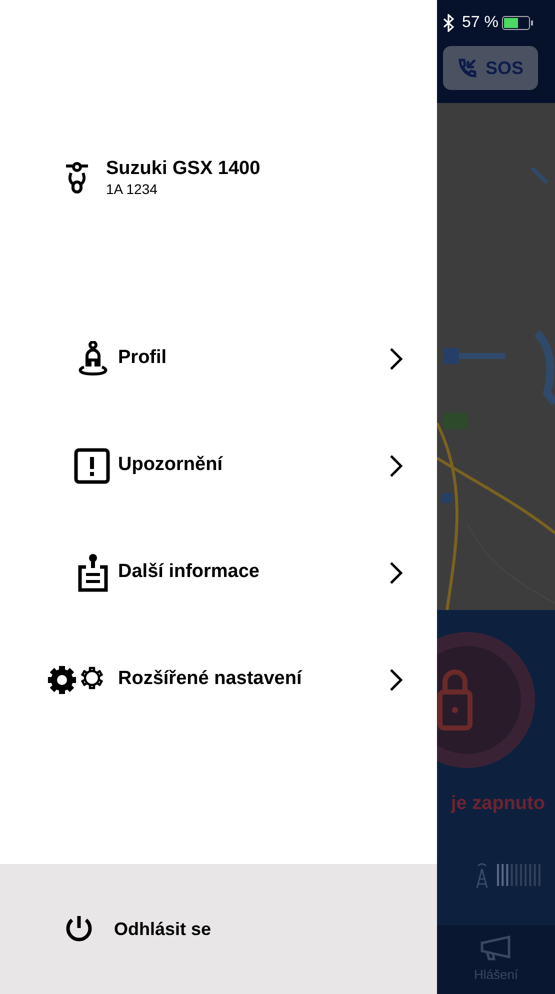 The image size is (555, 994). Describe the element at coordinates (498, 804) in the screenshot. I see `lock-status-text: je zapnuto` at that location.